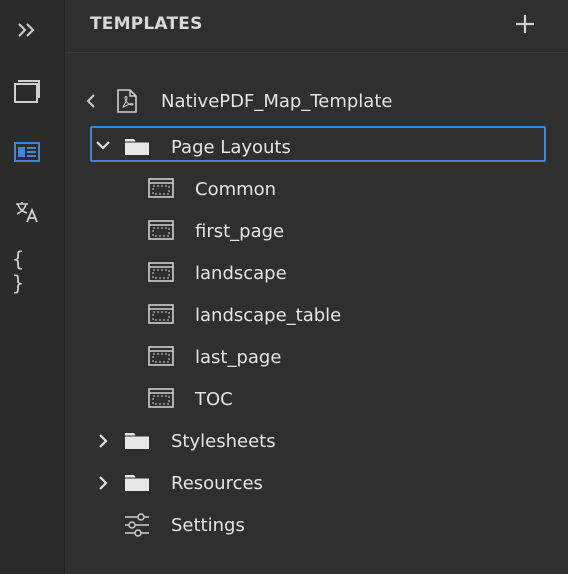 The height and width of the screenshot is (574, 568). What do you see at coordinates (27, 30) in the screenshot?
I see `expand-chevrons-icon` at bounding box center [27, 30].